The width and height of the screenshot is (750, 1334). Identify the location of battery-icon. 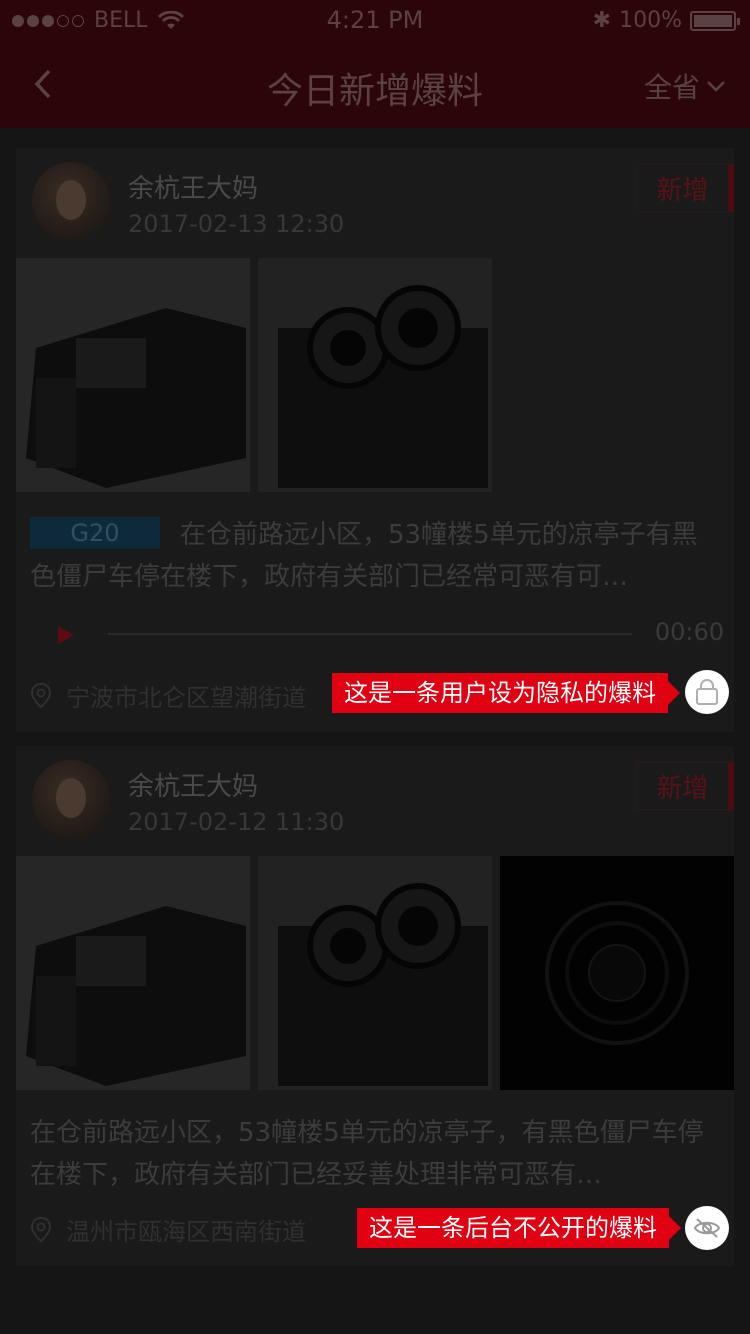
(715, 20).